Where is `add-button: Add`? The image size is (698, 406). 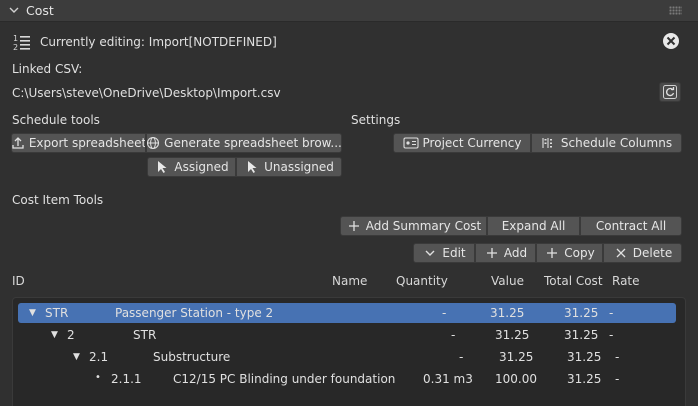 add-button: Add is located at coordinates (505, 253).